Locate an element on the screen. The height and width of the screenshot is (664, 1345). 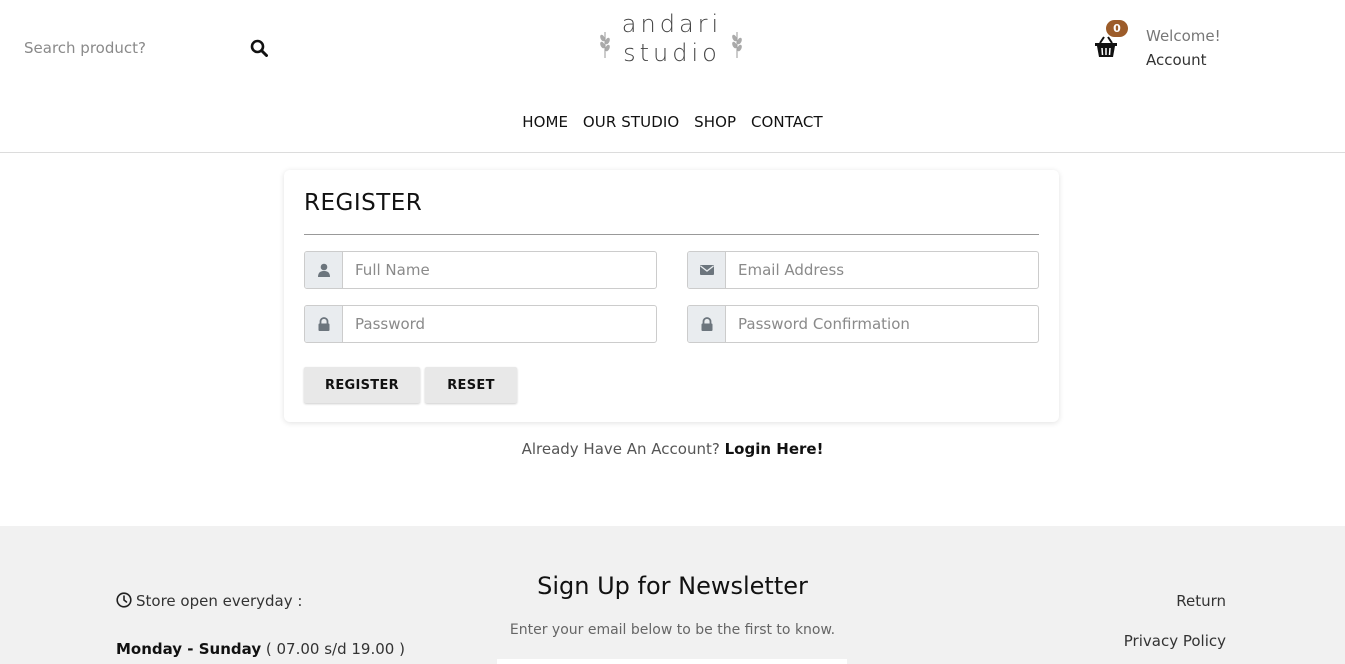
days-range: Monday - Sunday is located at coordinates (189, 649).